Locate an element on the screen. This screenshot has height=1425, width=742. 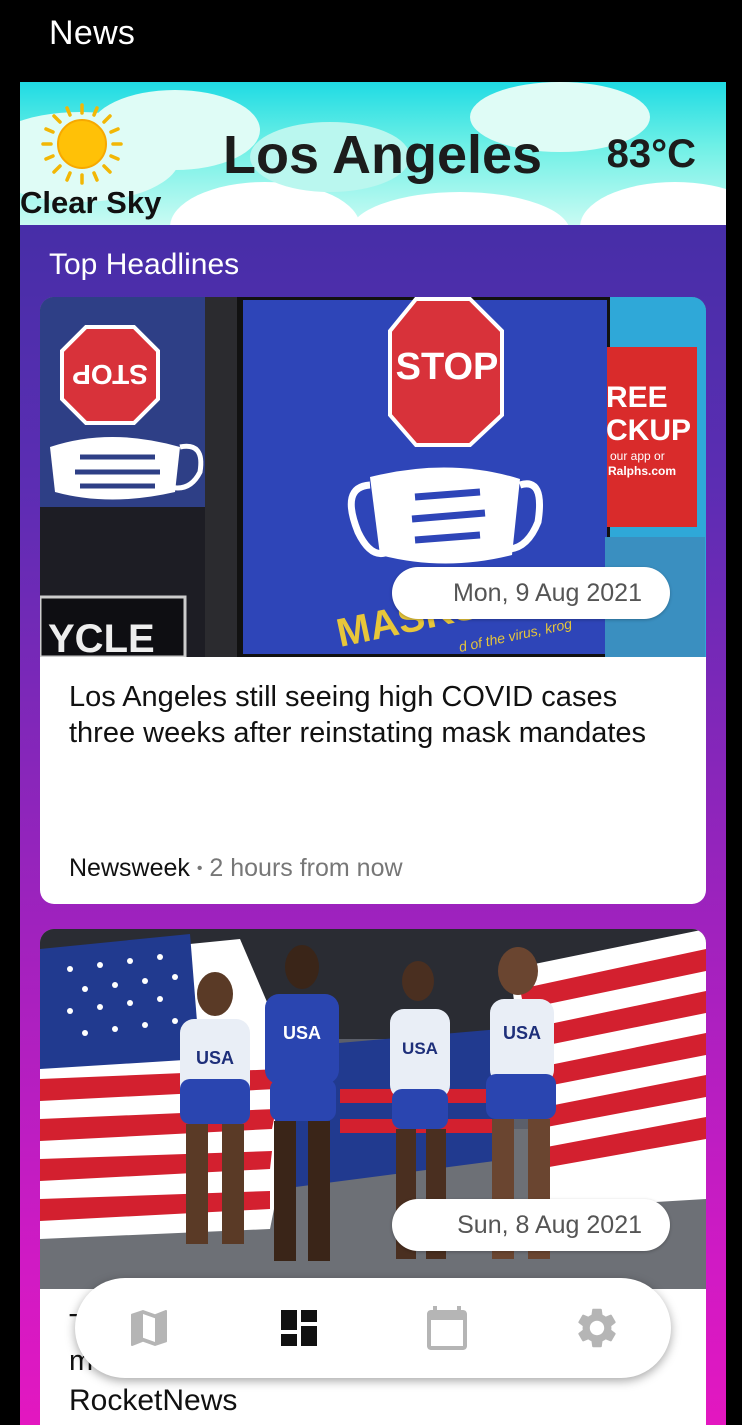
right-ad-small-text: Ralphs.com is located at coordinates (642, 471).